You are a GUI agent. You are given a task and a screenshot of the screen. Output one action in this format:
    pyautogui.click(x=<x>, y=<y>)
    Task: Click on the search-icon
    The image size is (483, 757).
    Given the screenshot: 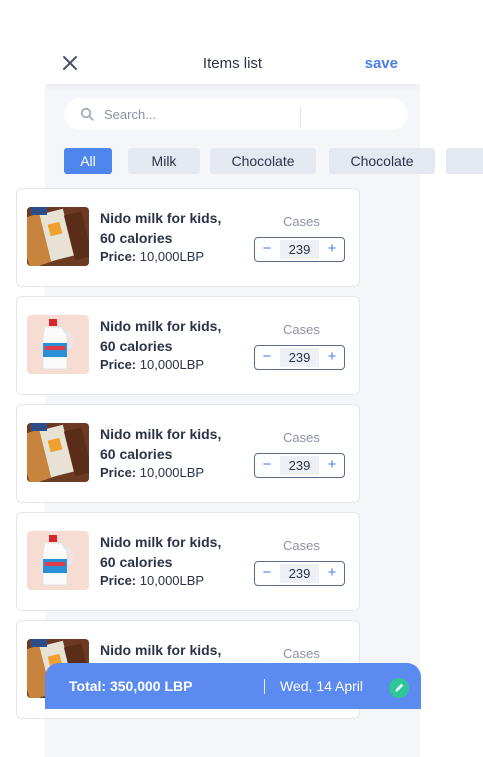 What is the action you would take?
    pyautogui.click(x=87, y=114)
    